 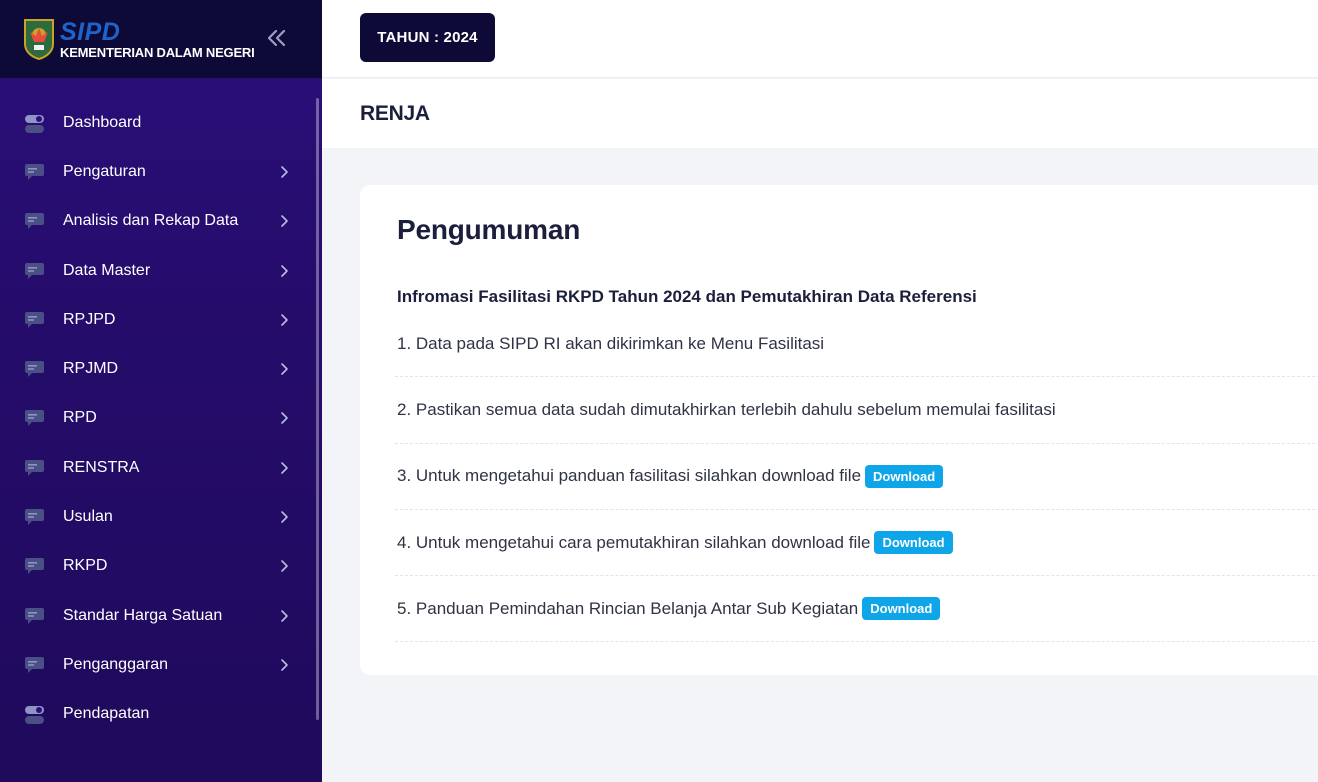 I want to click on sidebar-item-rpjmd: RPJMD, so click(x=158, y=368).